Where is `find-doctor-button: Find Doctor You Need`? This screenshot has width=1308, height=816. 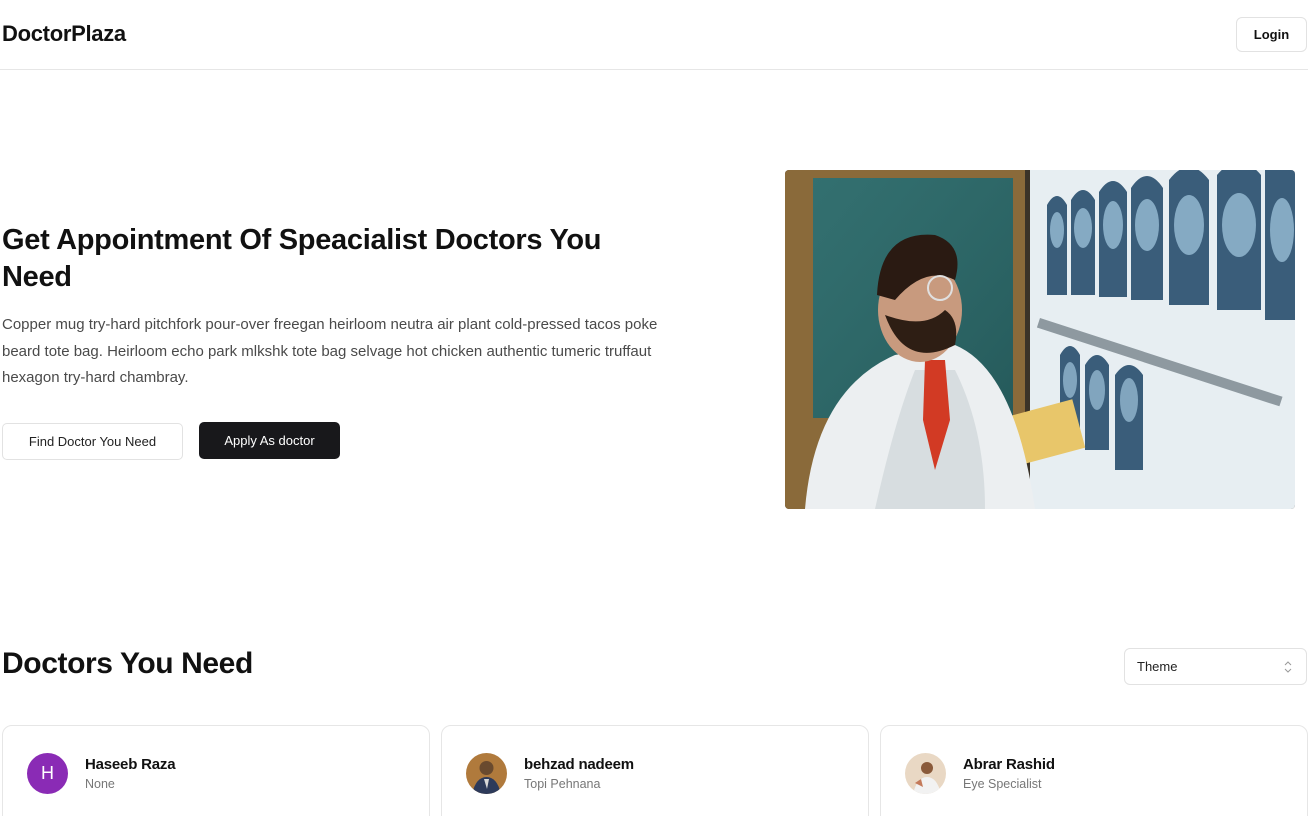 find-doctor-button: Find Doctor You Need is located at coordinates (92, 441).